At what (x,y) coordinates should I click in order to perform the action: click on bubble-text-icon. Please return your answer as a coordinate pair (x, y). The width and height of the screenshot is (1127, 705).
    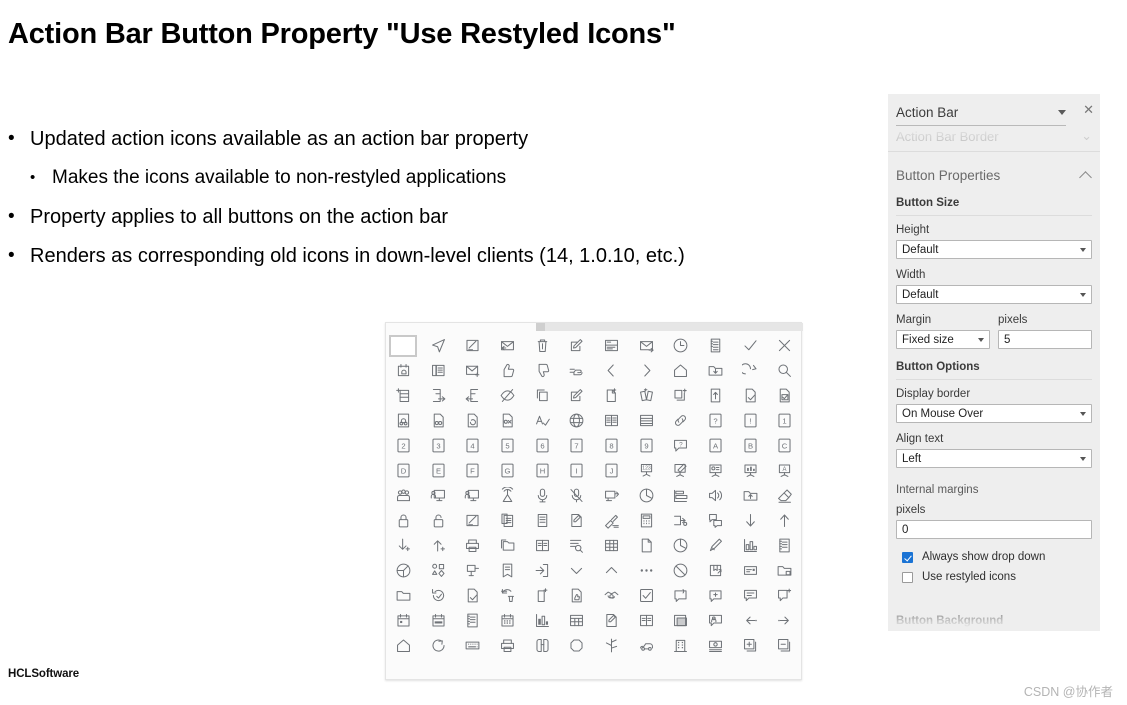
    Looking at the image, I should click on (750, 596).